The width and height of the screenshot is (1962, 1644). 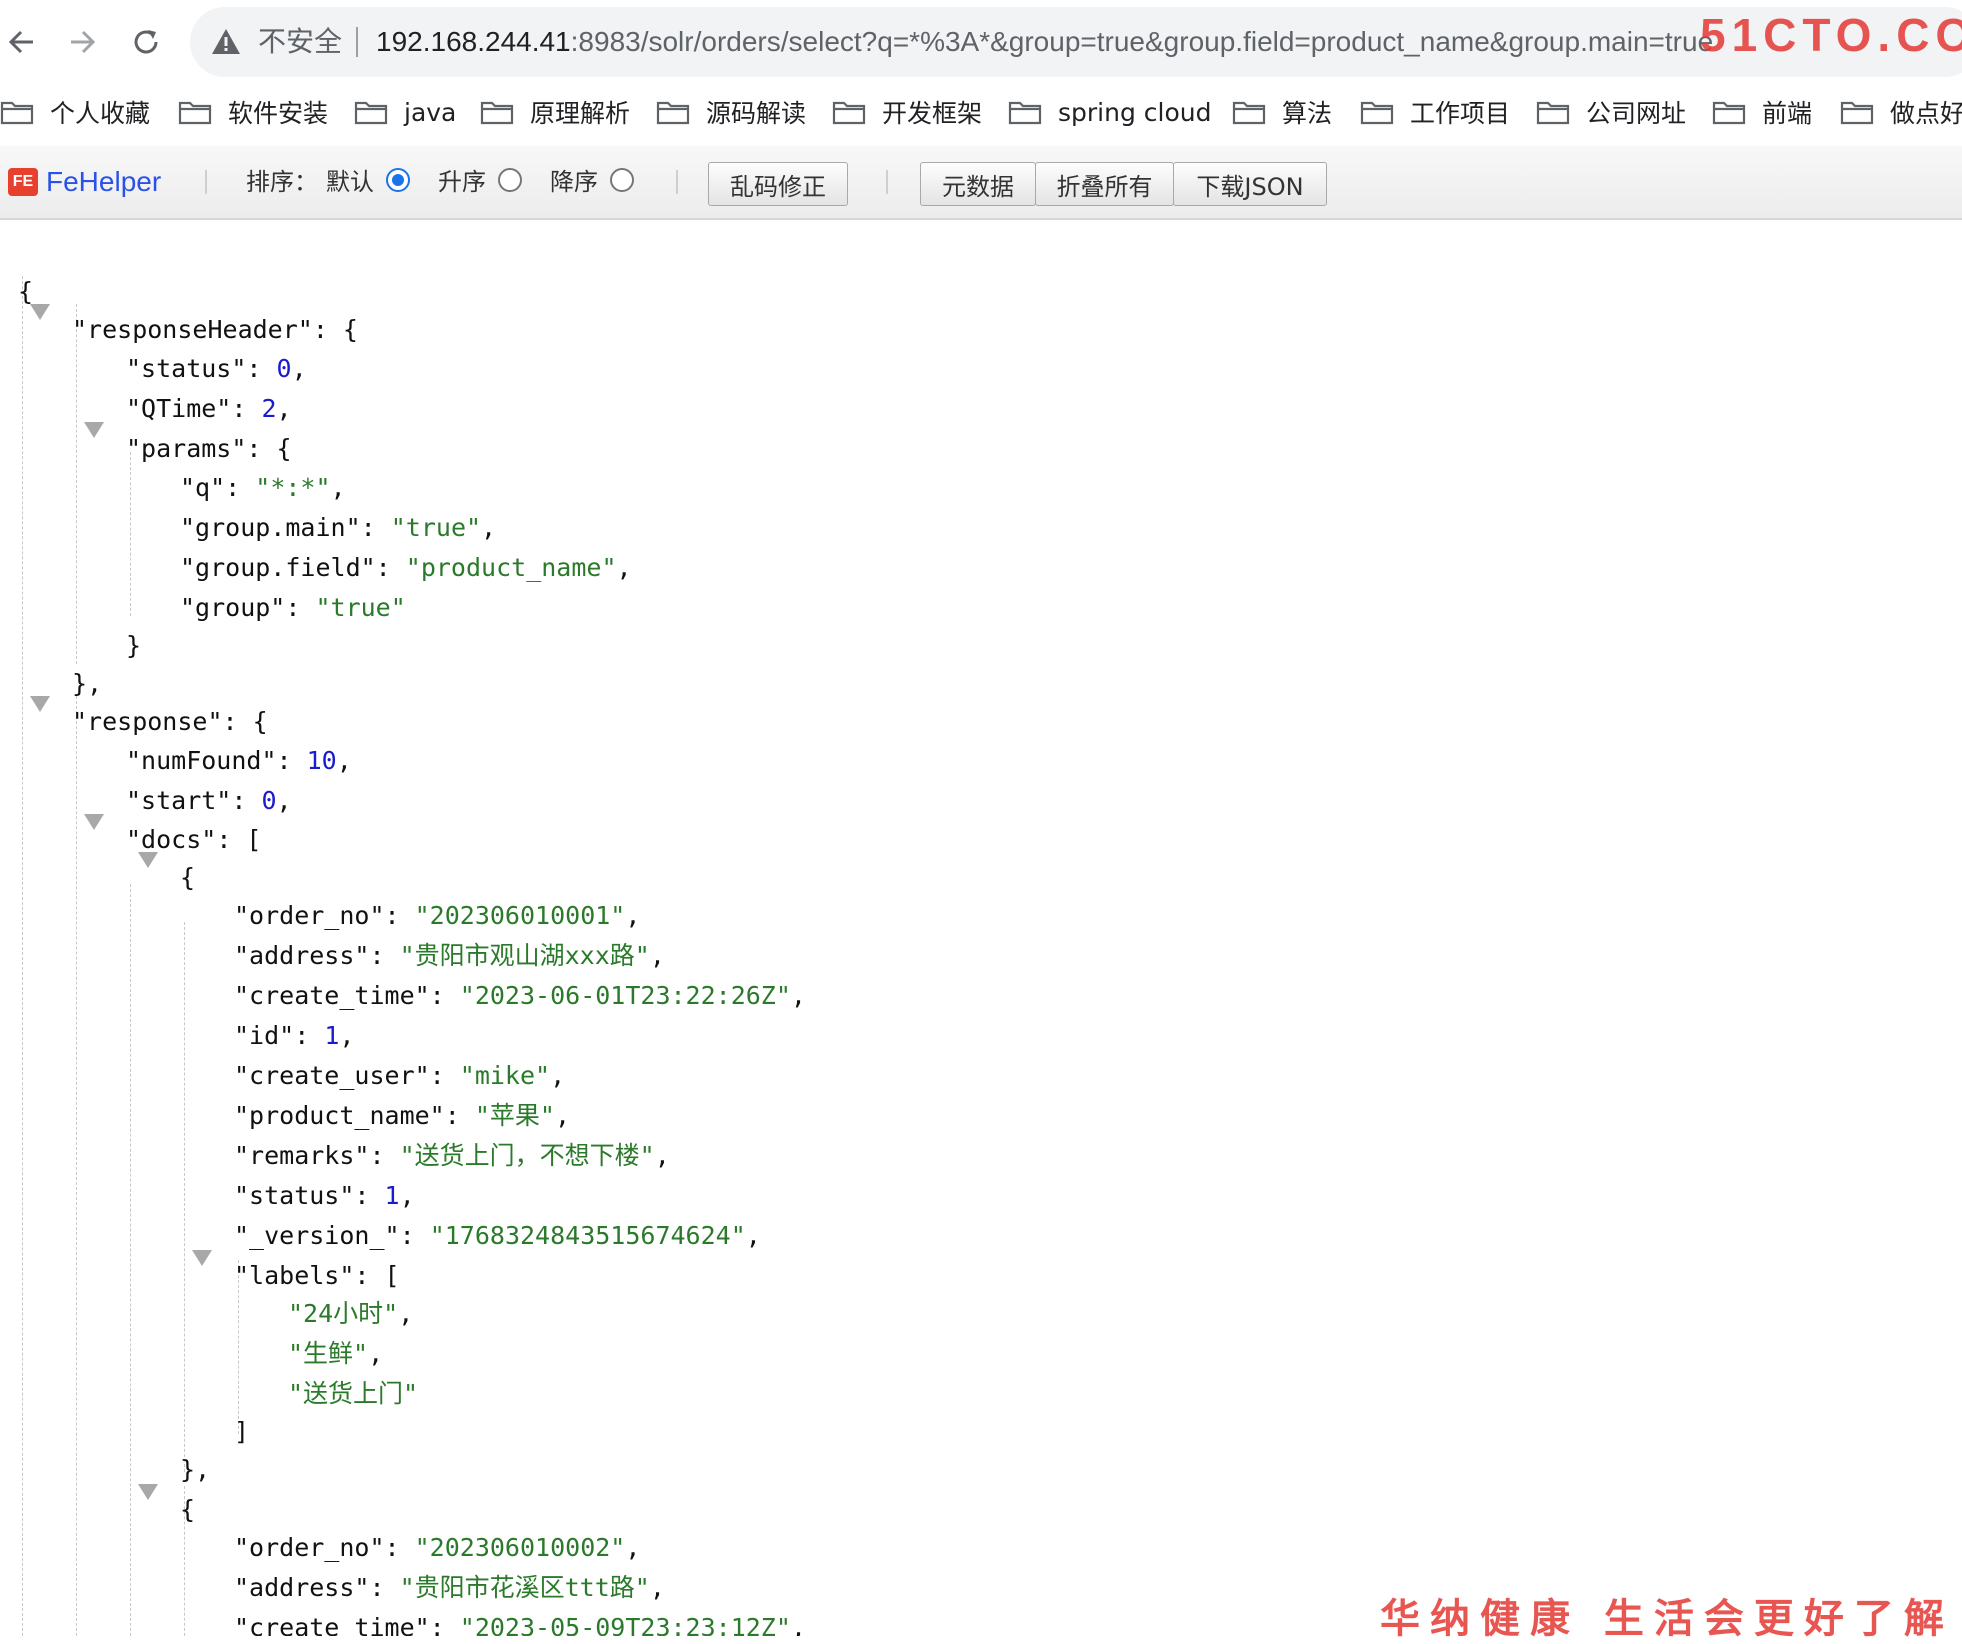 I want to click on json-line: "response": {, so click(x=170, y=721).